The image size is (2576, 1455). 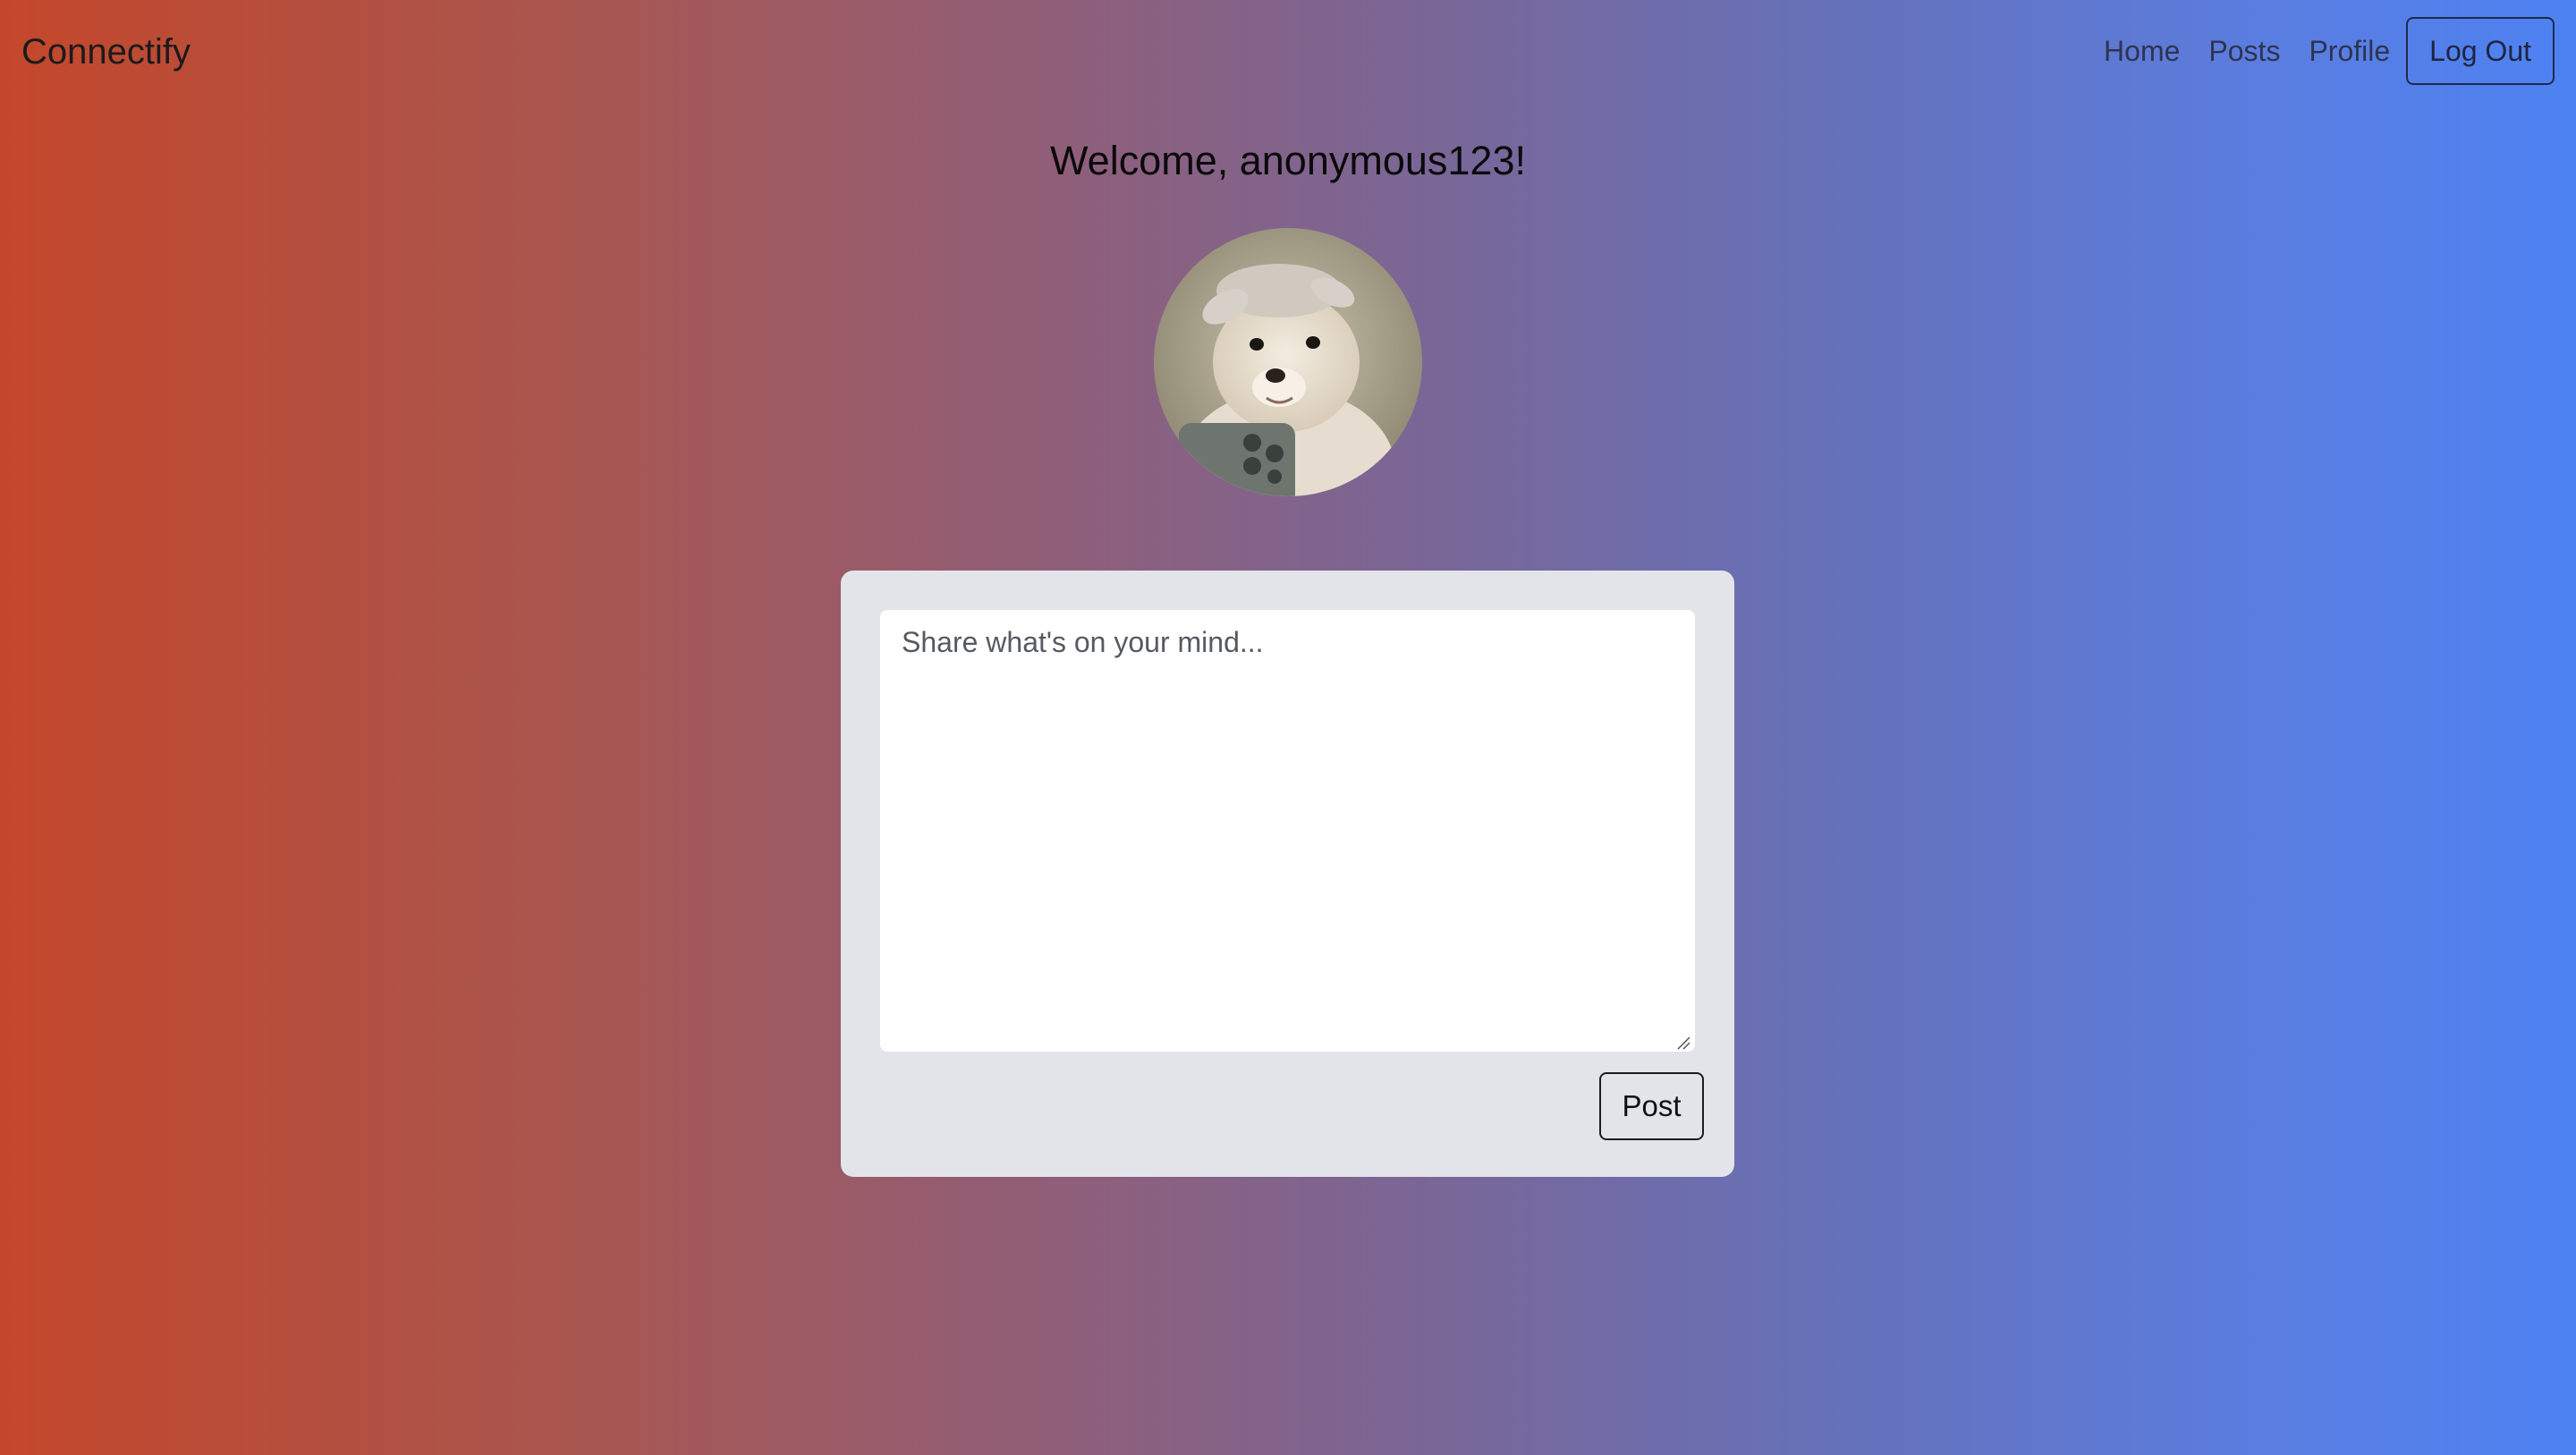 I want to click on avatar, so click(x=1288, y=362).